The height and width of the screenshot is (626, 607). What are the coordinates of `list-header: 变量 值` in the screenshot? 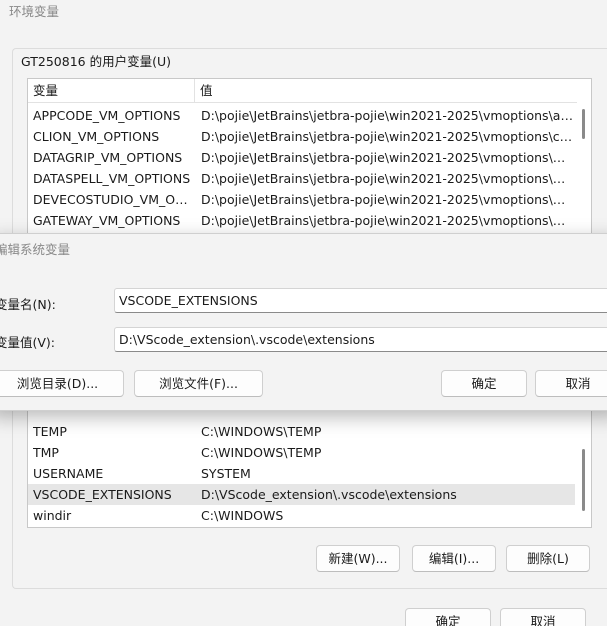 It's located at (302, 91).